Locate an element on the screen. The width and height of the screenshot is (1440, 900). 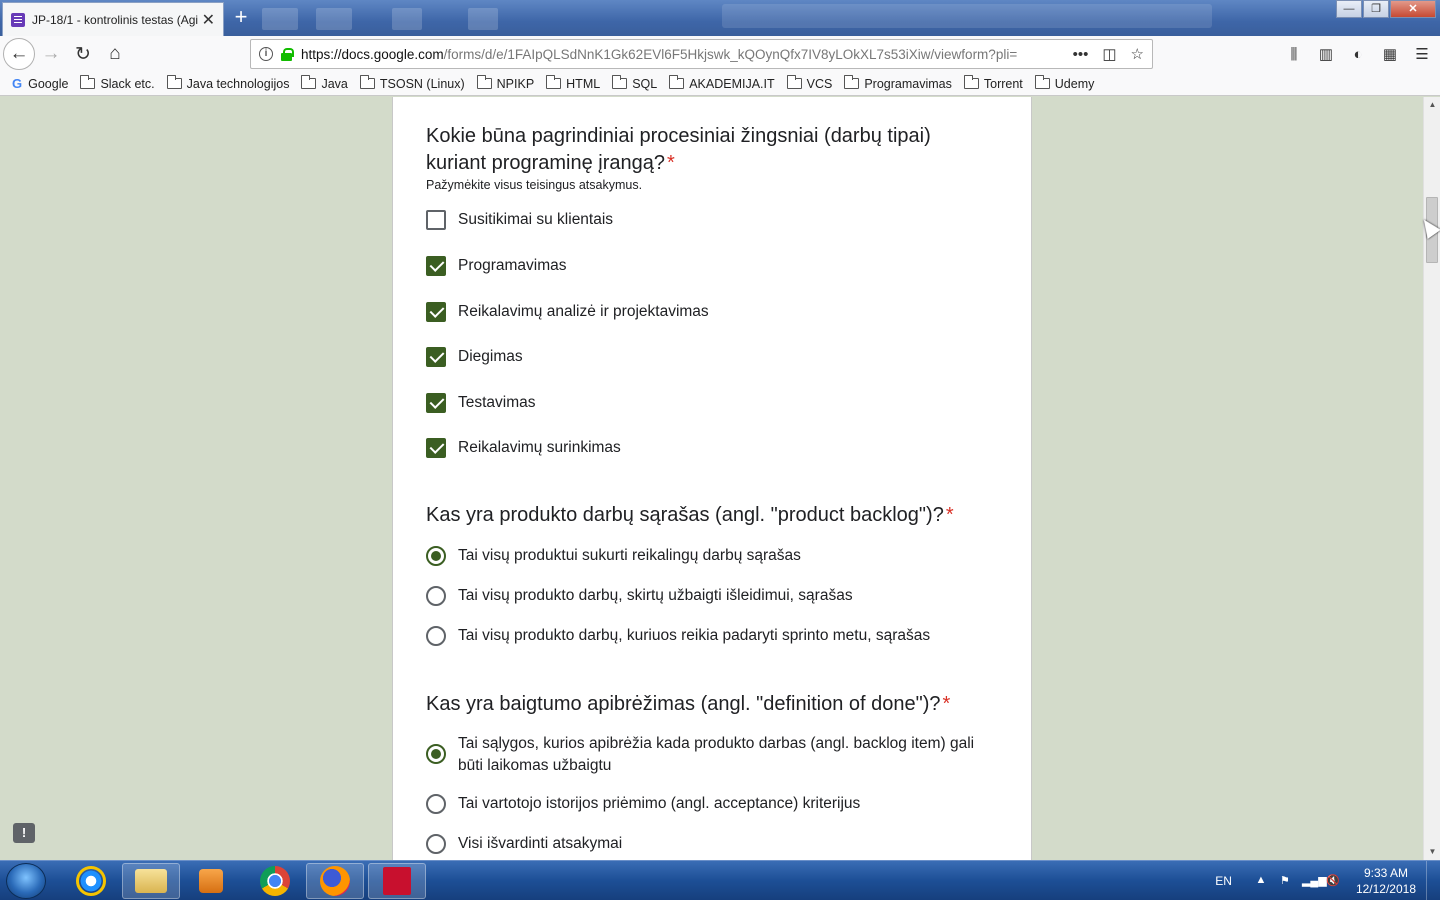
info-icon: i is located at coordinates (266, 54).